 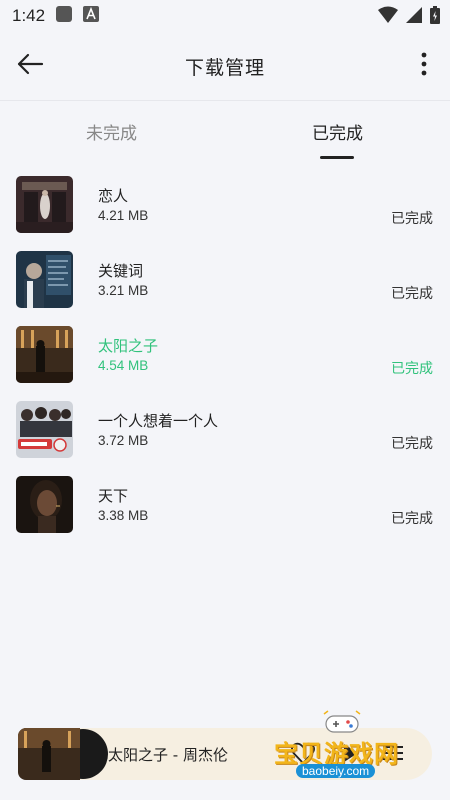 I want to click on a-icon, so click(x=91, y=16).